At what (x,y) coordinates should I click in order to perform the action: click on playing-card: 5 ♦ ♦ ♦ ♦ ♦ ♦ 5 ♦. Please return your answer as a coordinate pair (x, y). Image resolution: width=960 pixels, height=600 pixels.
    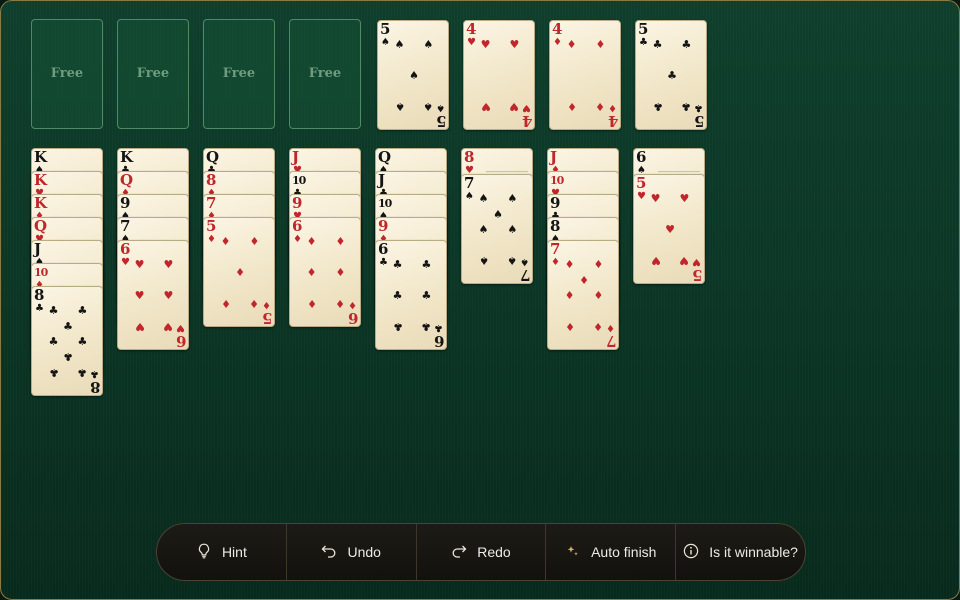
    Looking at the image, I should click on (239, 272).